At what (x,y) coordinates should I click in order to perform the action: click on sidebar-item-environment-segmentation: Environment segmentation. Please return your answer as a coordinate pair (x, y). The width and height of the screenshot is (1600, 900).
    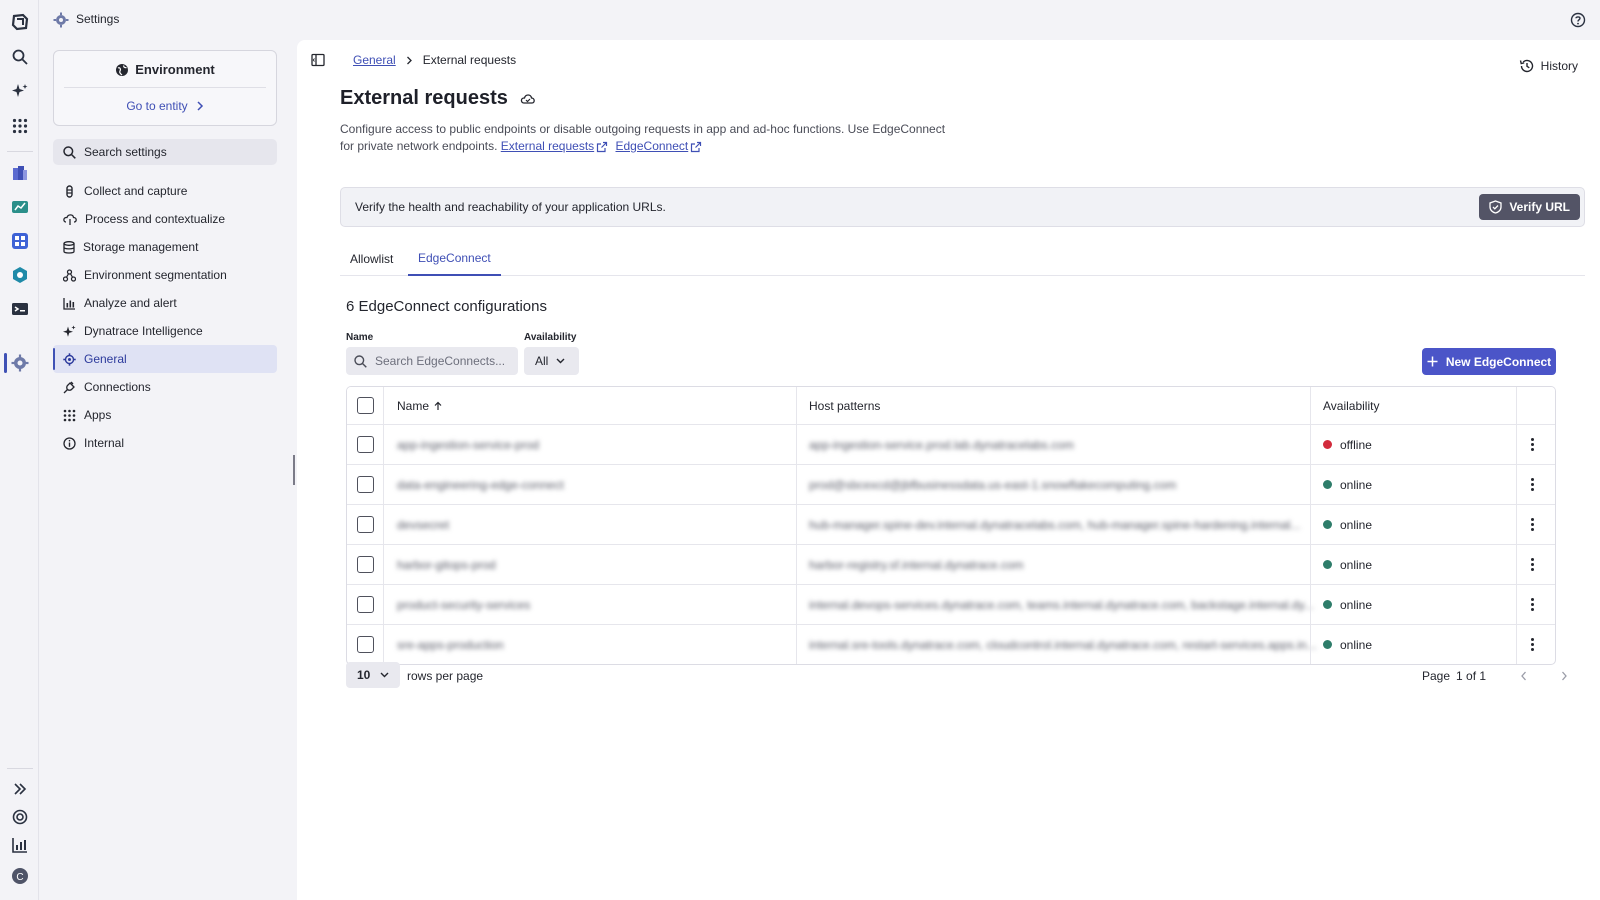
    Looking at the image, I should click on (165, 275).